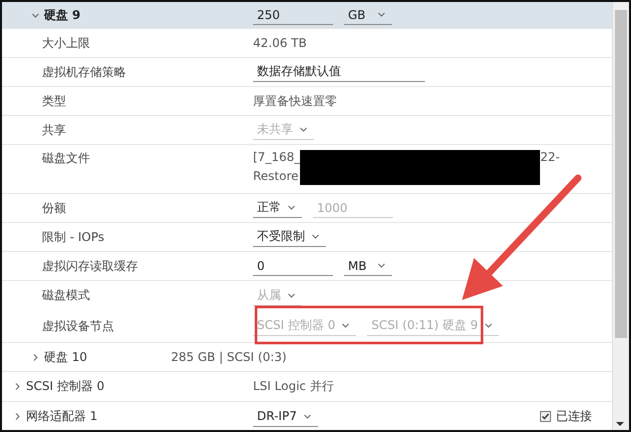 This screenshot has height=432, width=631. What do you see at coordinates (78, 326) in the screenshot?
I see `property-label: 虚拟设备节点` at bounding box center [78, 326].